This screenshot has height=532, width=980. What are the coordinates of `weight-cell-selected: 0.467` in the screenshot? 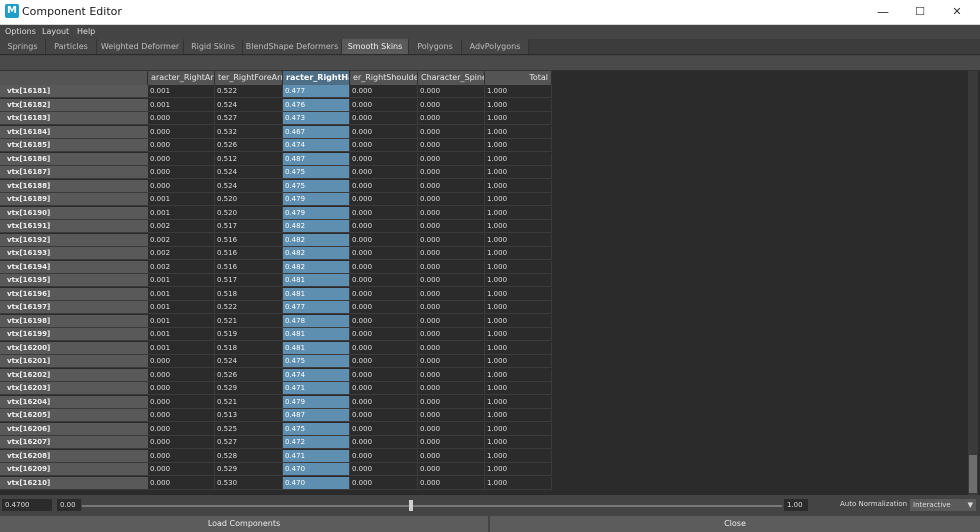 It's located at (316, 132).